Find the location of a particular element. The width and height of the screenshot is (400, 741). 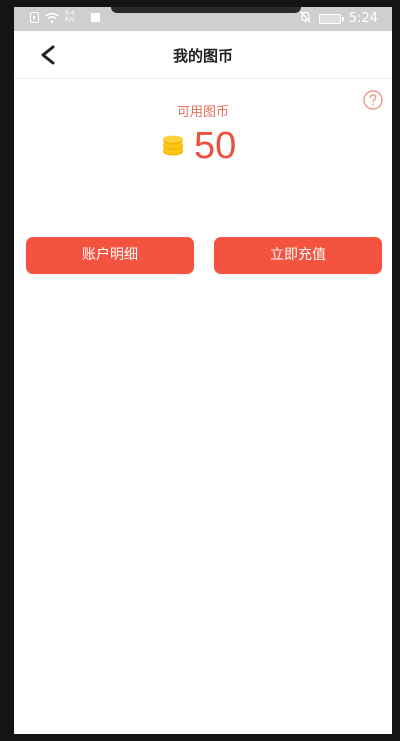

nav-header: 我的图币 is located at coordinates (203, 55).